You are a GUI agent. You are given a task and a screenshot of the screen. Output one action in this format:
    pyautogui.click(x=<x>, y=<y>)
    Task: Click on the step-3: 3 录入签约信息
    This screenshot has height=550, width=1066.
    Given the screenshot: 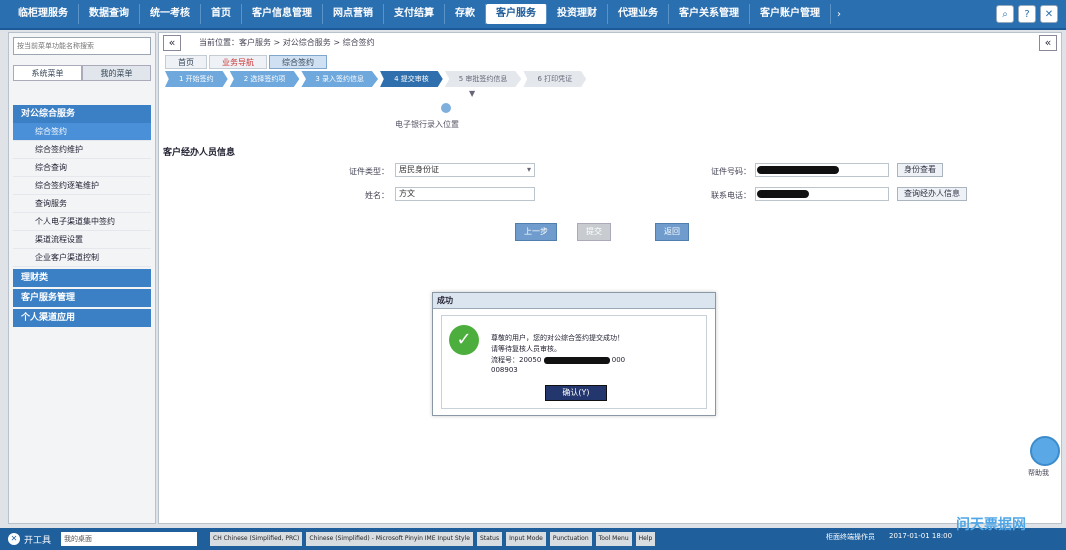 What is the action you would take?
    pyautogui.click(x=340, y=79)
    